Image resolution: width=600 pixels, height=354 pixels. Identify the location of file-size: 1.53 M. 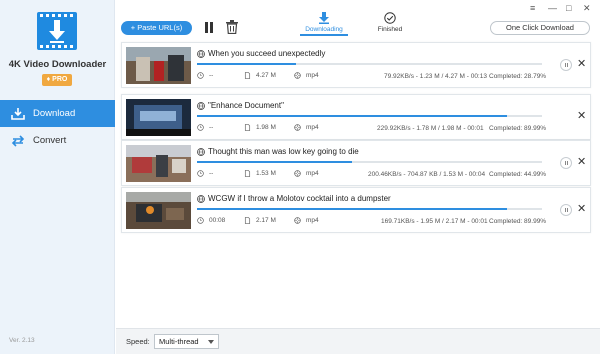
(266, 173).